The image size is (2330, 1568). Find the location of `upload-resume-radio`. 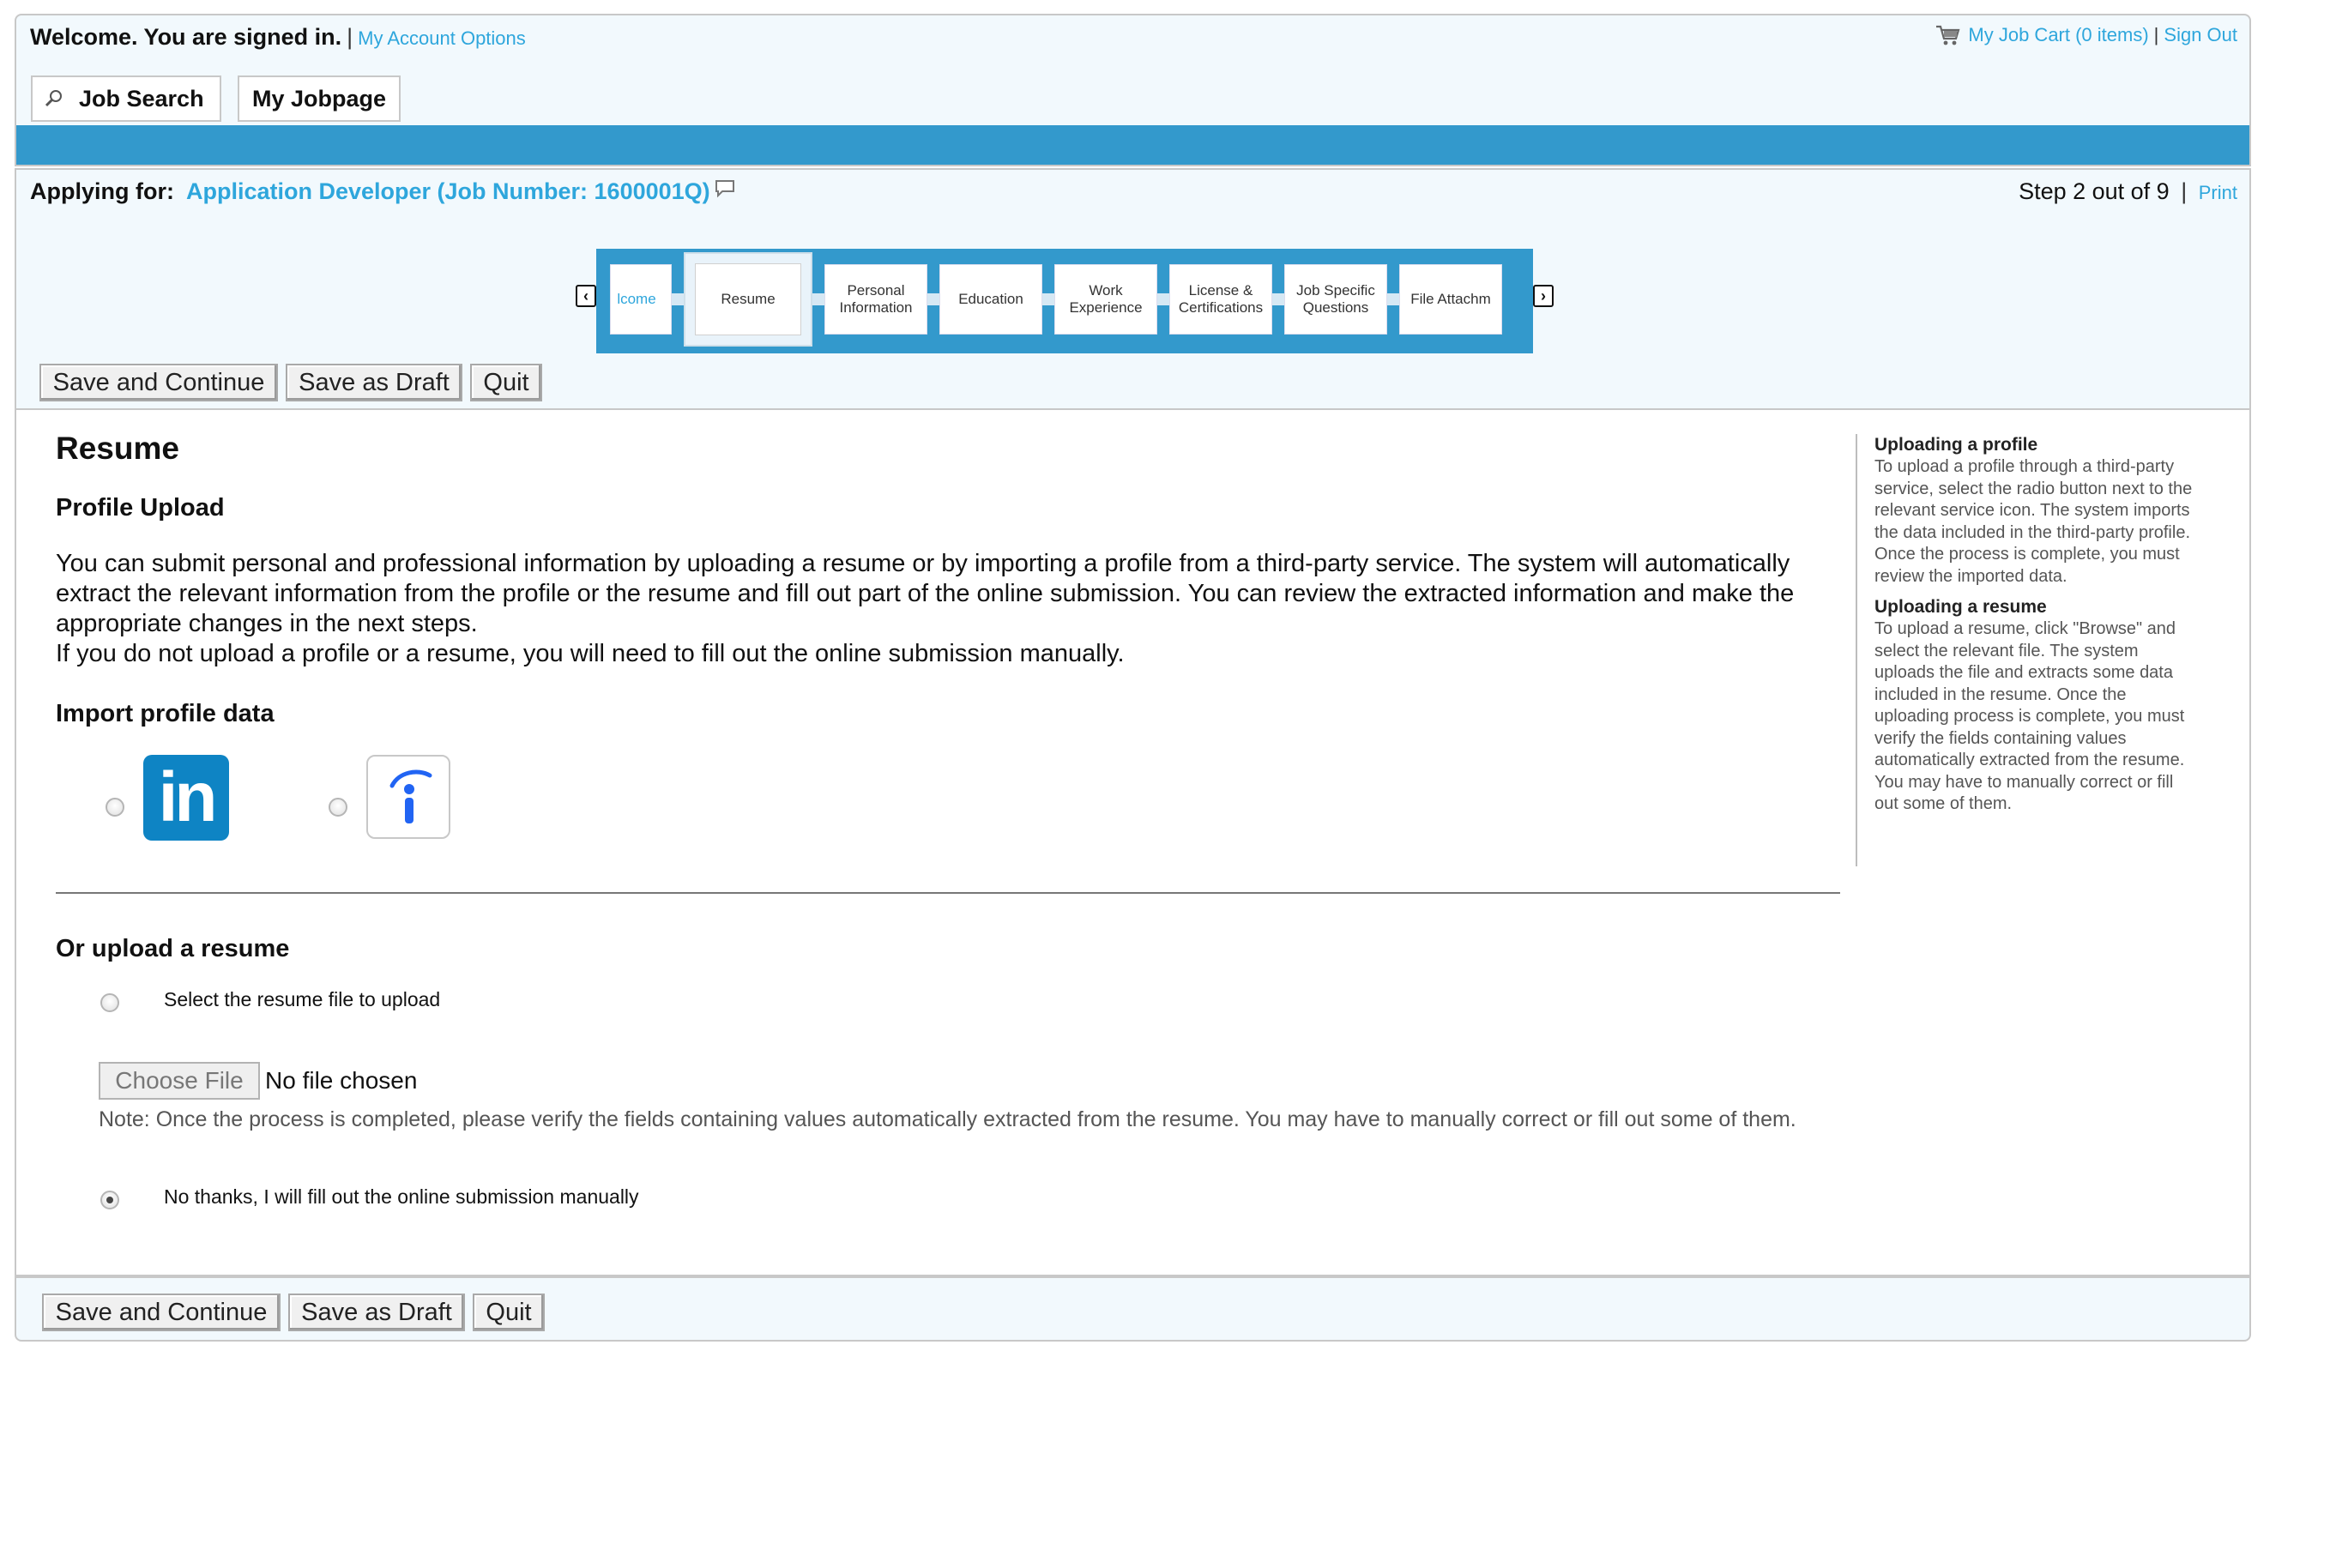

upload-resume-radio is located at coordinates (109, 1003).